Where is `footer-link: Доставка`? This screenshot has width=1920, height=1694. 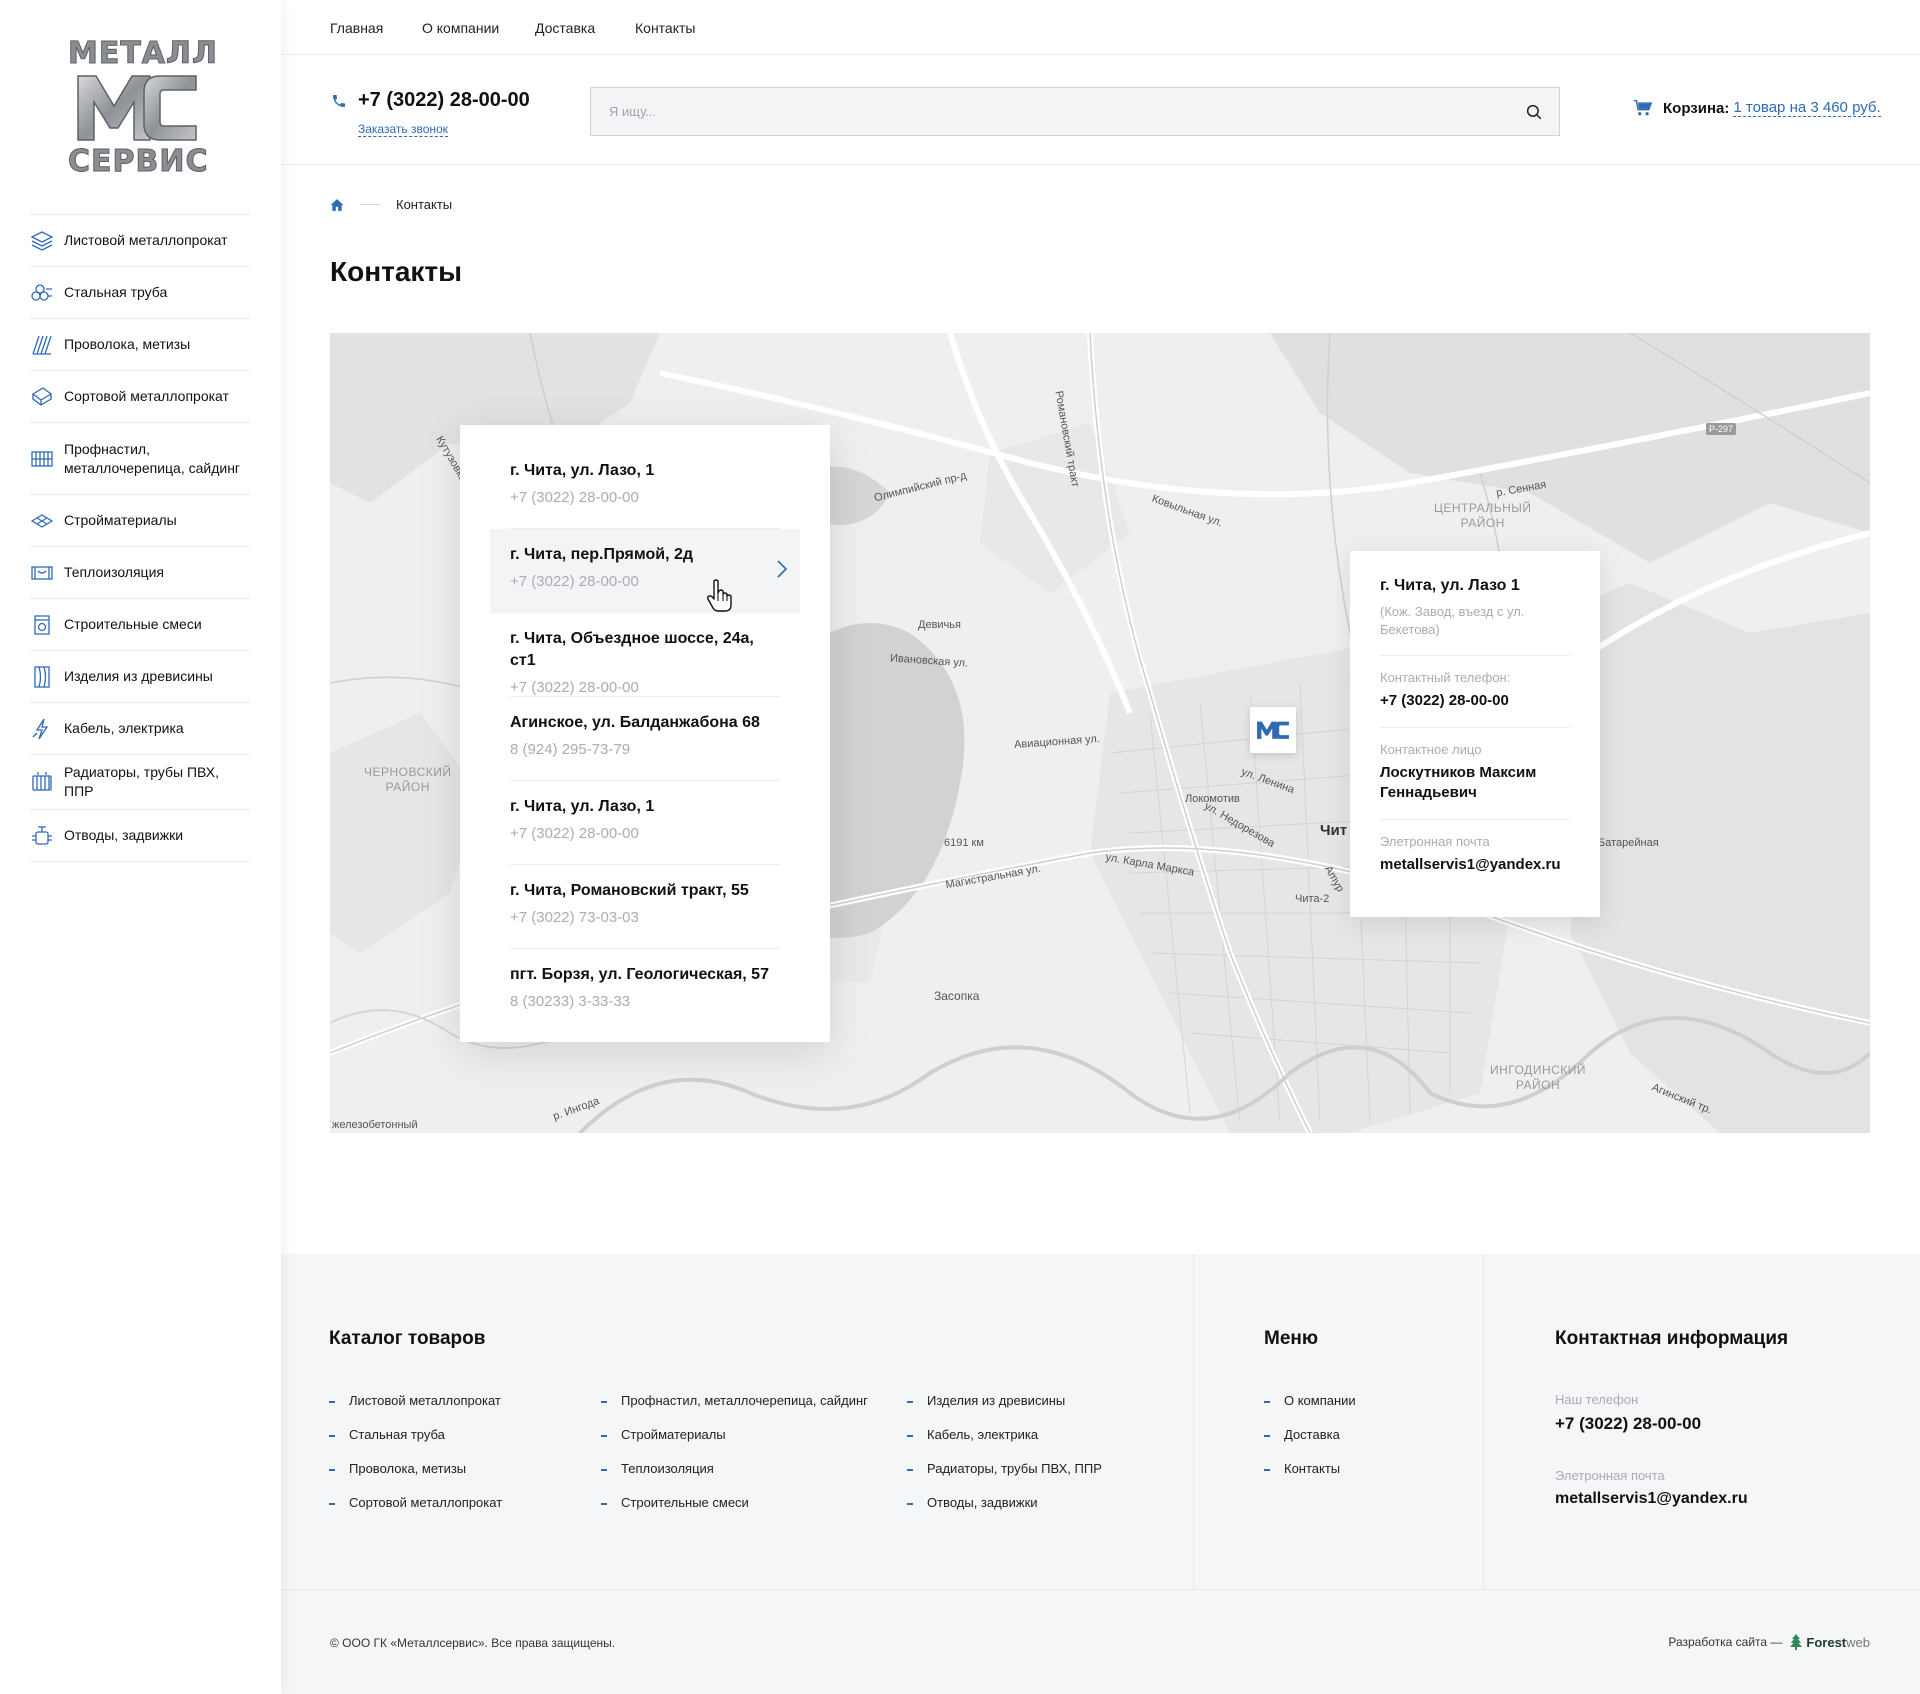
footer-link: Доставка is located at coordinates (1310, 1435).